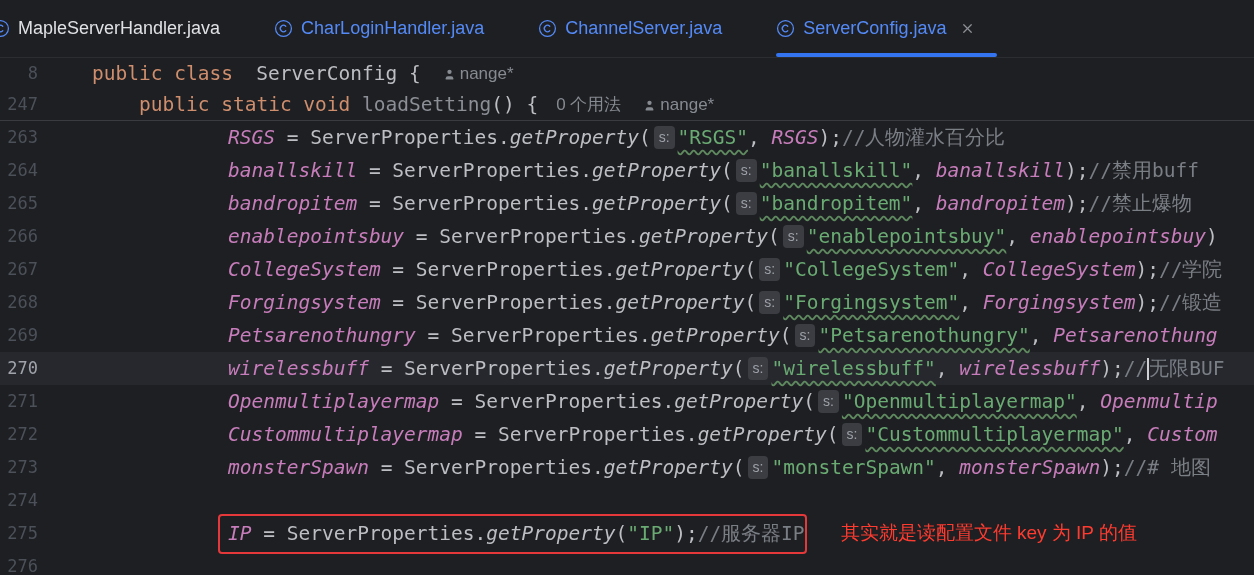 The height and width of the screenshot is (575, 1254). Describe the element at coordinates (1167, 467) in the screenshot. I see `comment: //# 地图` at that location.